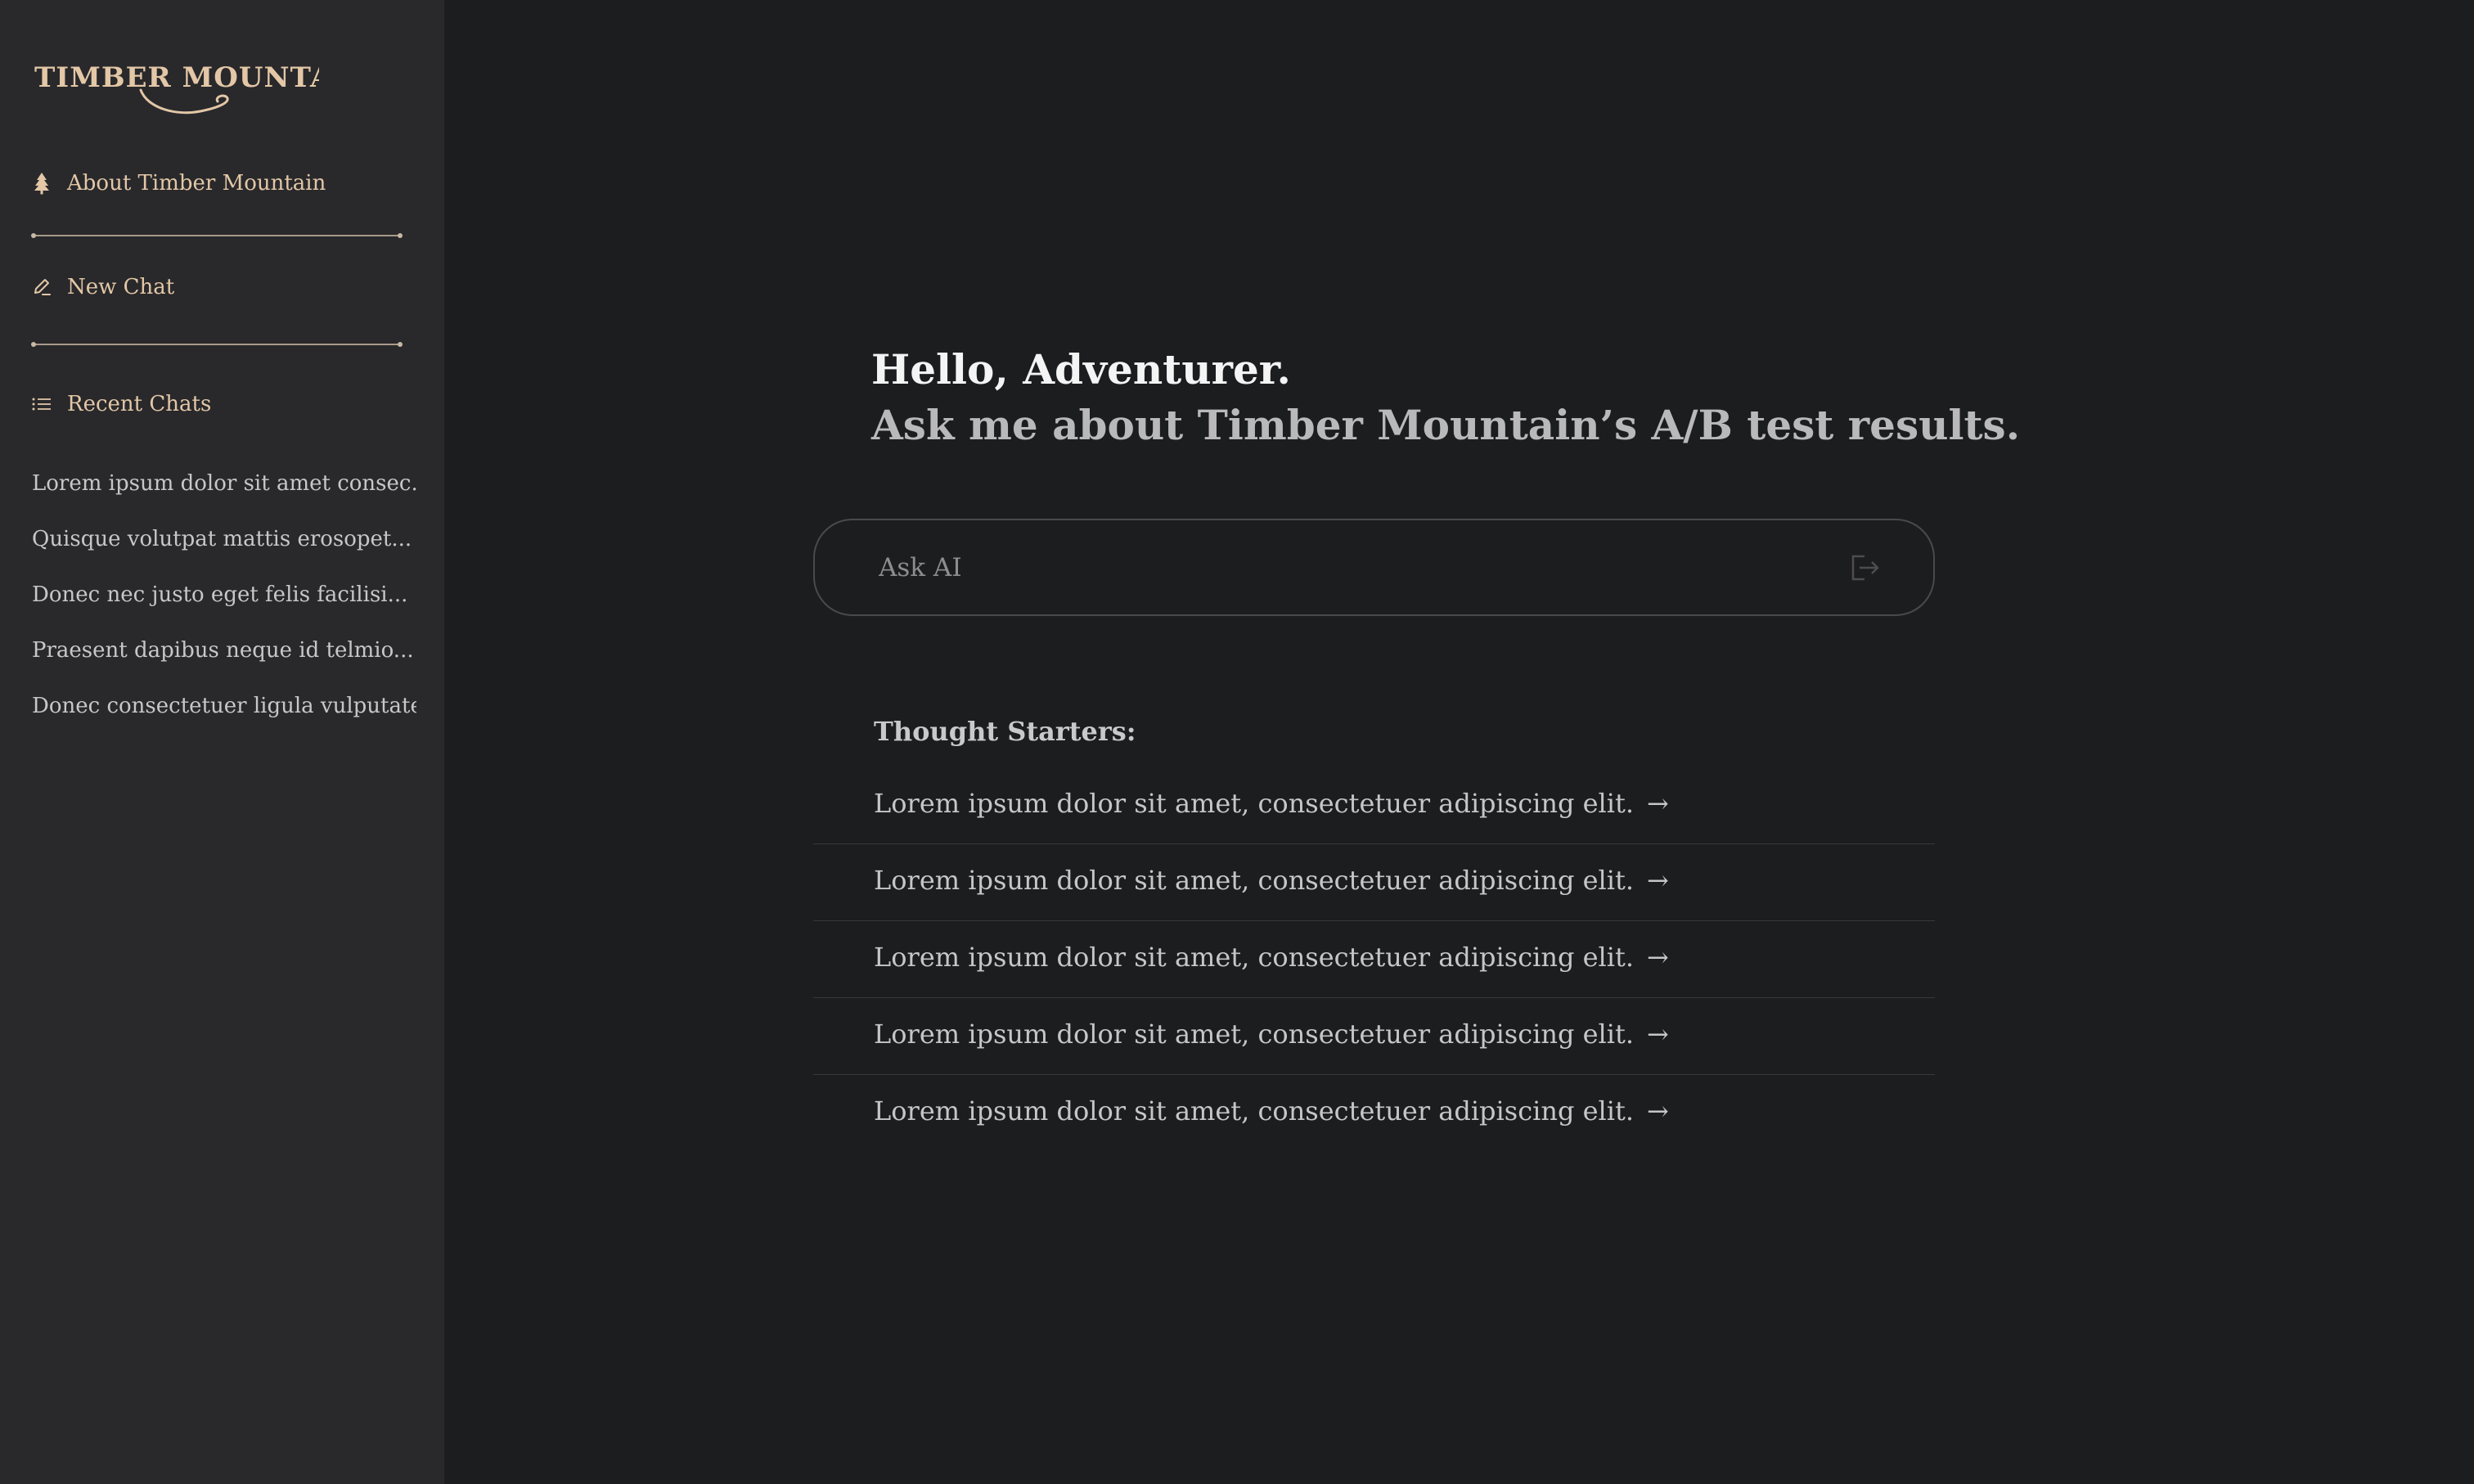 This screenshot has width=2474, height=1484. Describe the element at coordinates (176, 77) in the screenshot. I see `logo-wordmark: TIMBER MOUNTAIN` at that location.